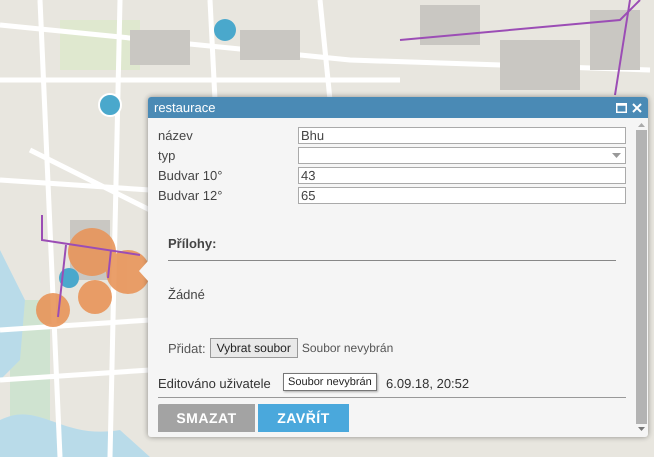 The width and height of the screenshot is (654, 457). I want to click on file-status: Soubor nevybrán, so click(348, 348).